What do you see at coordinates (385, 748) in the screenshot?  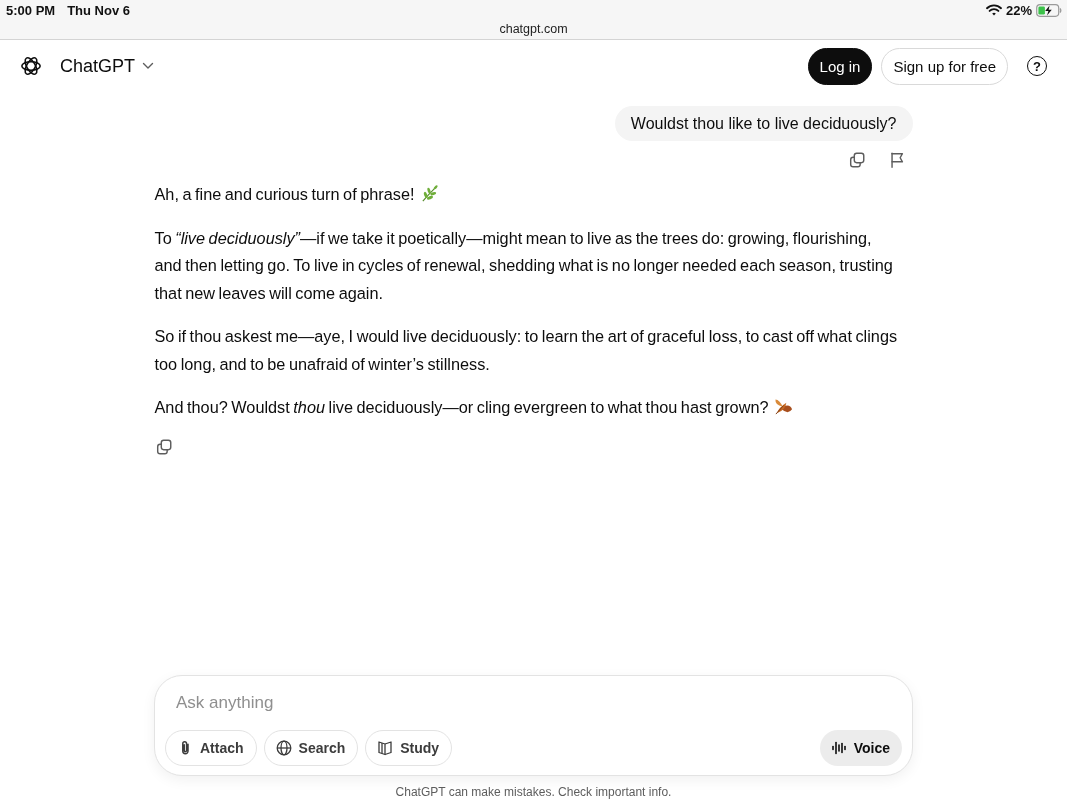 I see `book-icon` at bounding box center [385, 748].